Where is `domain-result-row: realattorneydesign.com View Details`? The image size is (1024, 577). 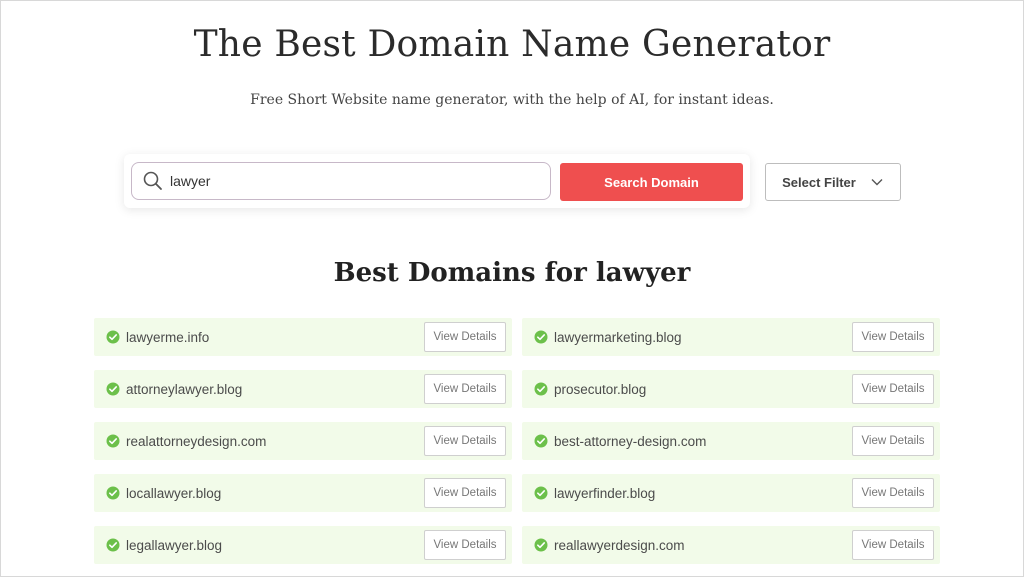 domain-result-row: realattorneydesign.com View Details is located at coordinates (303, 441).